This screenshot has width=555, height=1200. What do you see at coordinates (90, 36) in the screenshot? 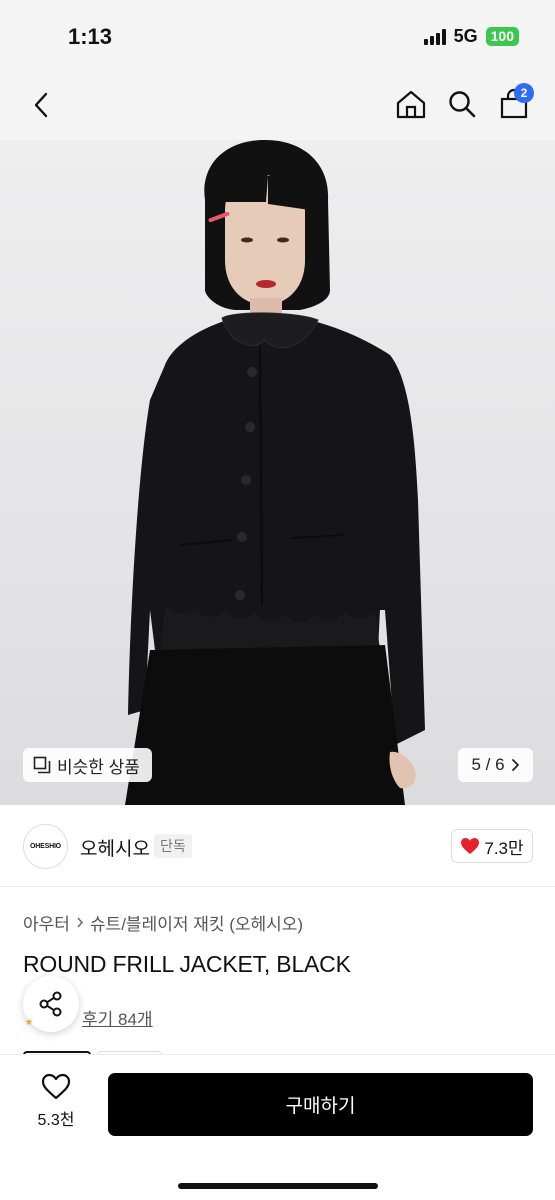
I see `status-time: 1:13` at bounding box center [90, 36].